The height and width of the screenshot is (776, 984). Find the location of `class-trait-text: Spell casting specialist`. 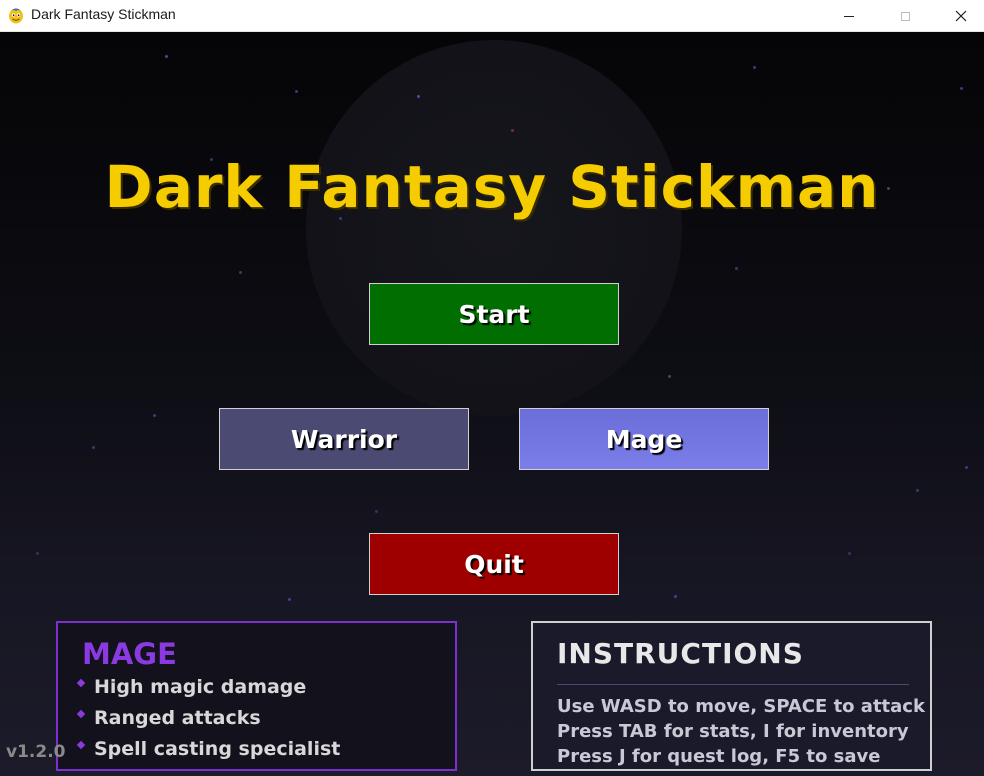

class-trait-text: Spell casting specialist is located at coordinates (217, 749).